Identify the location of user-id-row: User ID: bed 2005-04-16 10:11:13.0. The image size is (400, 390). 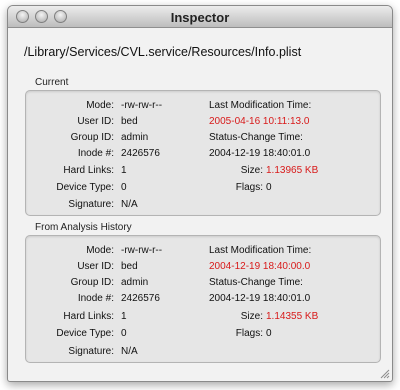
(203, 123).